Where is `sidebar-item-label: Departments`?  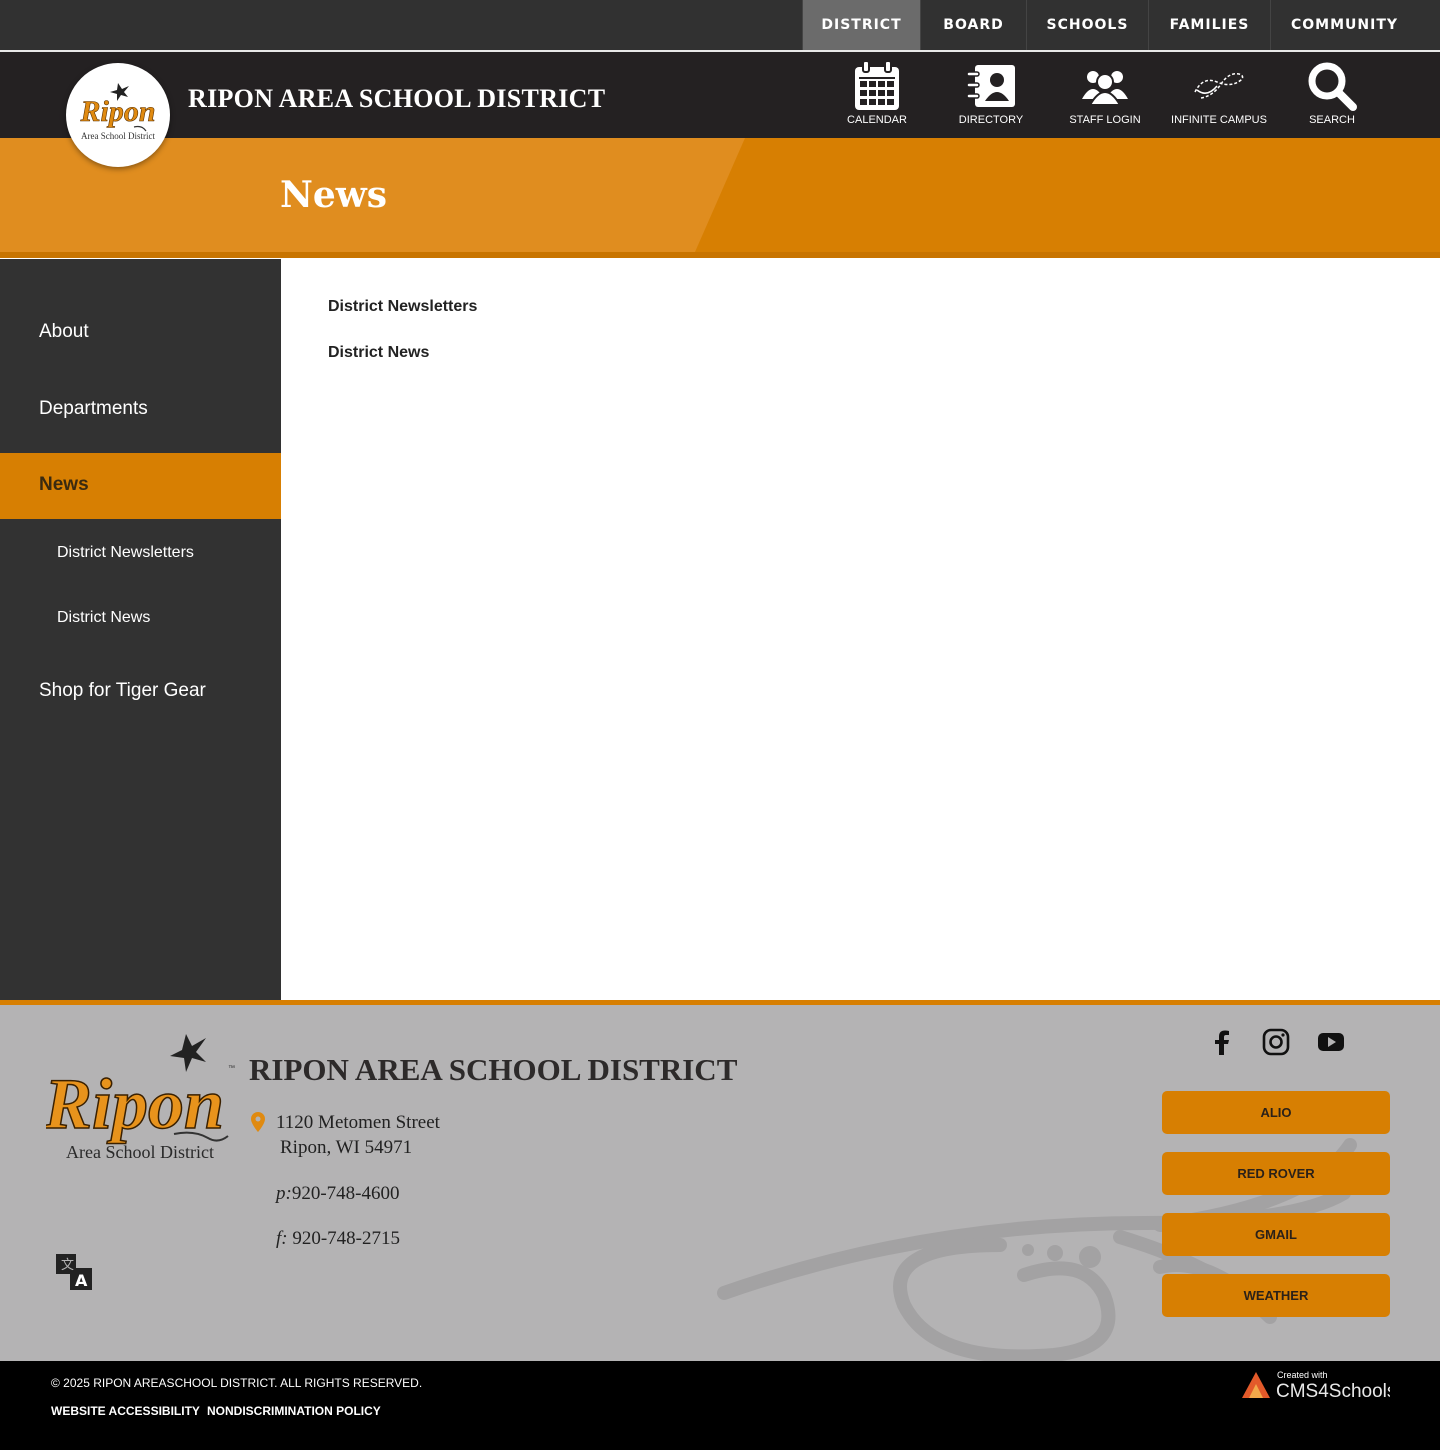
sidebar-item-label: Departments is located at coordinates (93, 408).